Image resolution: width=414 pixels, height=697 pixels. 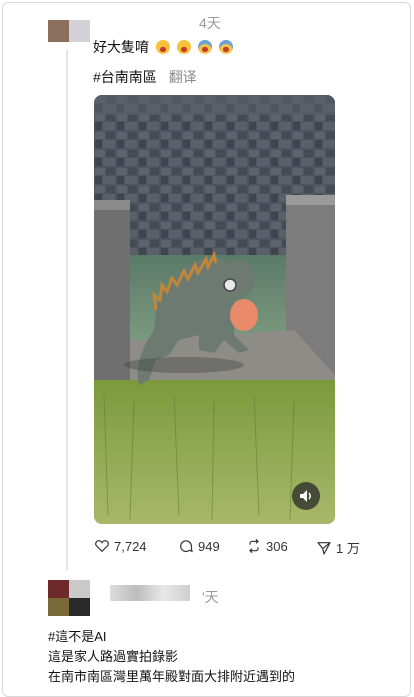 What do you see at coordinates (348, 548) in the screenshot?
I see `share-count: 1 万` at bounding box center [348, 548].